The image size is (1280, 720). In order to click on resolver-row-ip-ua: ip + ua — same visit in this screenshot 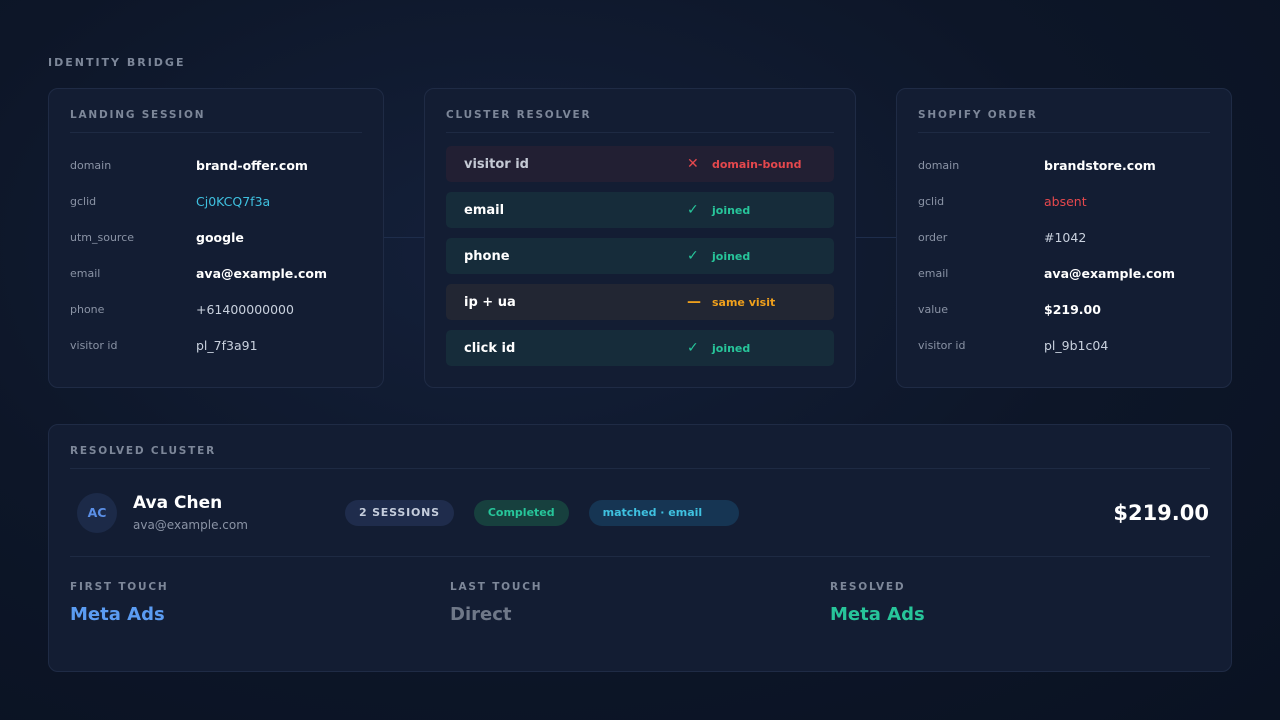, I will do `click(640, 302)`.